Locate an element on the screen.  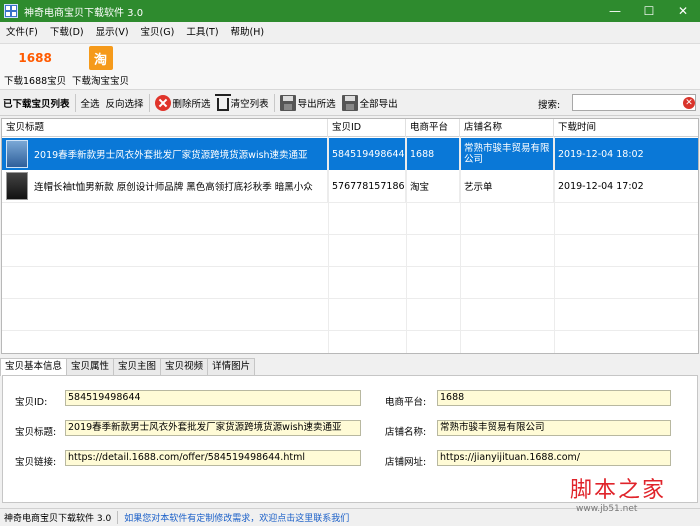
column-header-shop: 店铺名称 is located at coordinates (507, 128).